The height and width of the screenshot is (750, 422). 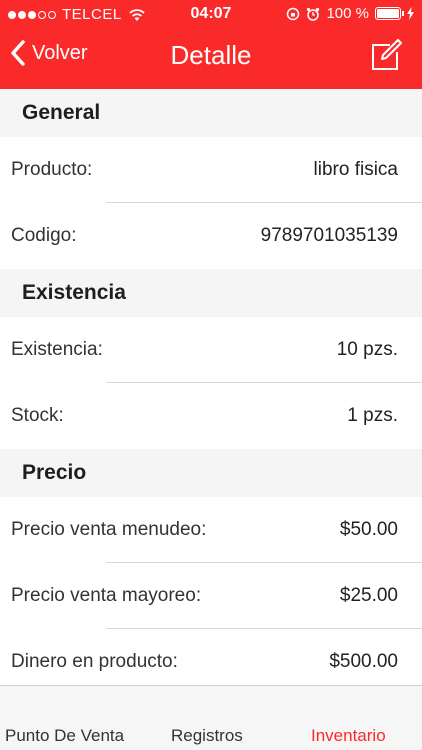 What do you see at coordinates (211, 416) in the screenshot?
I see `row-stock: Stock: 1 pzs.` at bounding box center [211, 416].